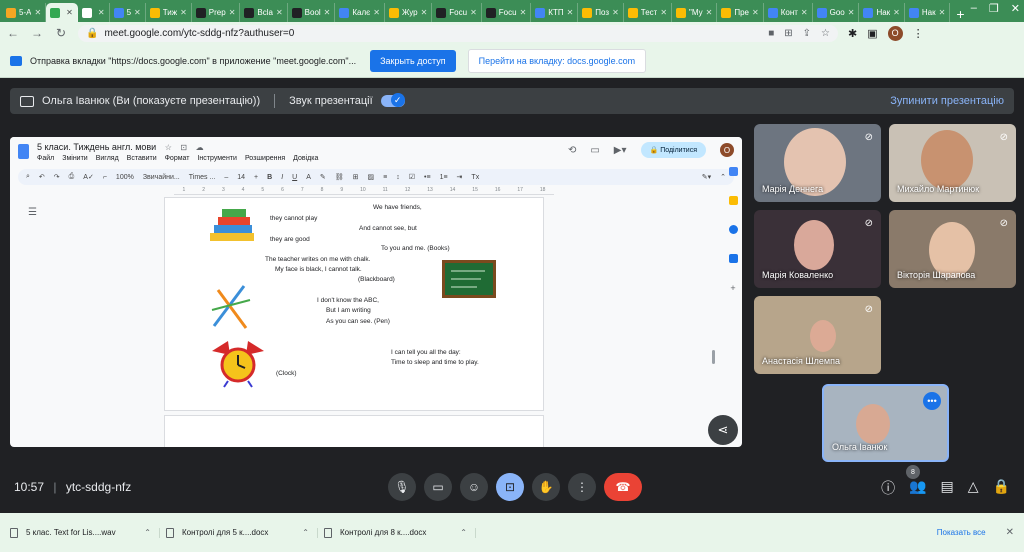 The height and width of the screenshot is (552, 1024). Describe the element at coordinates (177, 158) in the screenshot. I see `doc-menu-item: Формат` at that location.